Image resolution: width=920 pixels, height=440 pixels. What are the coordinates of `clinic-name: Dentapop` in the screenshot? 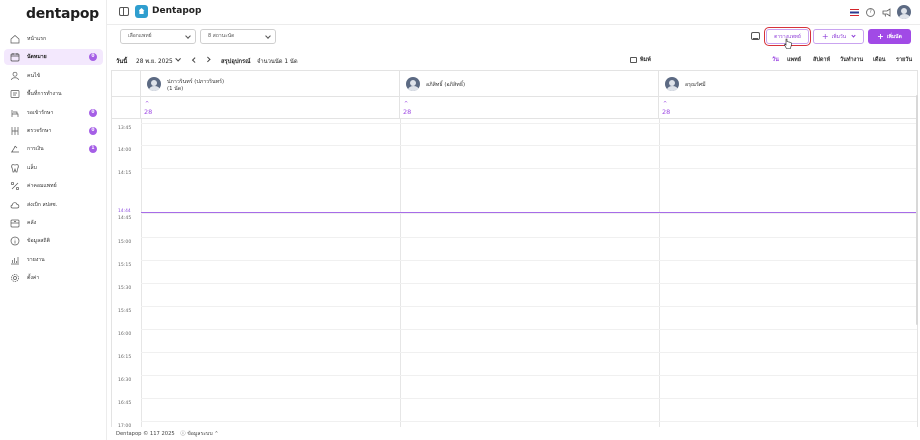 It's located at (177, 11).